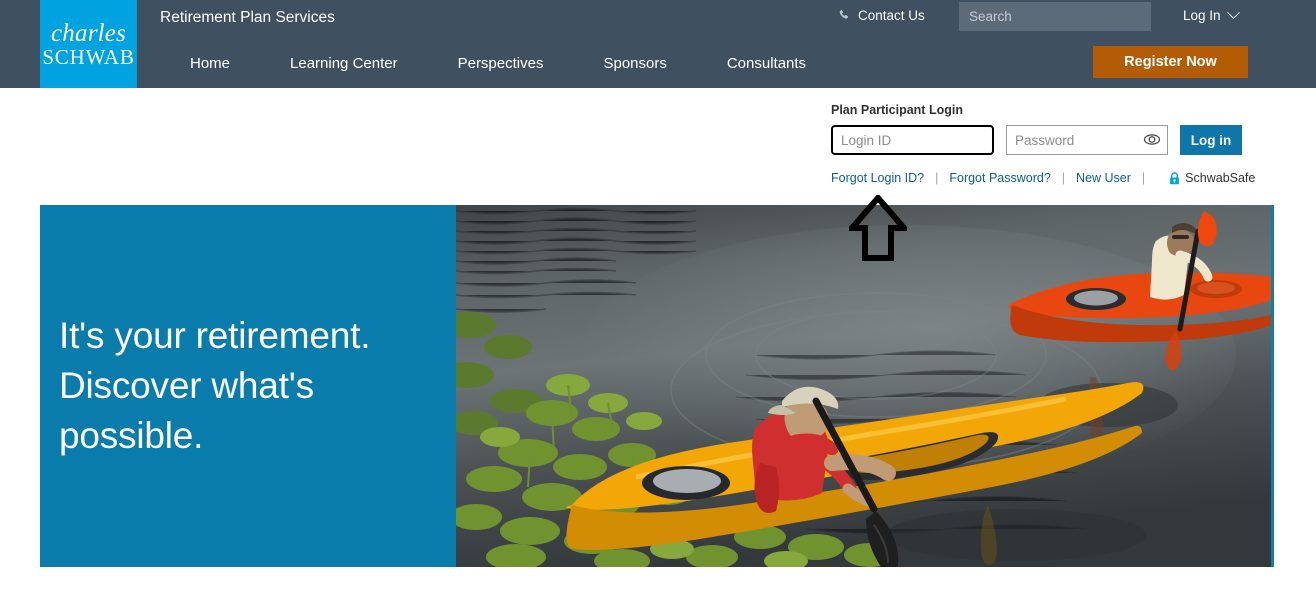 The width and height of the screenshot is (1316, 601). What do you see at coordinates (1211, 140) in the screenshot?
I see `log-in-submit-button: Log in` at bounding box center [1211, 140].